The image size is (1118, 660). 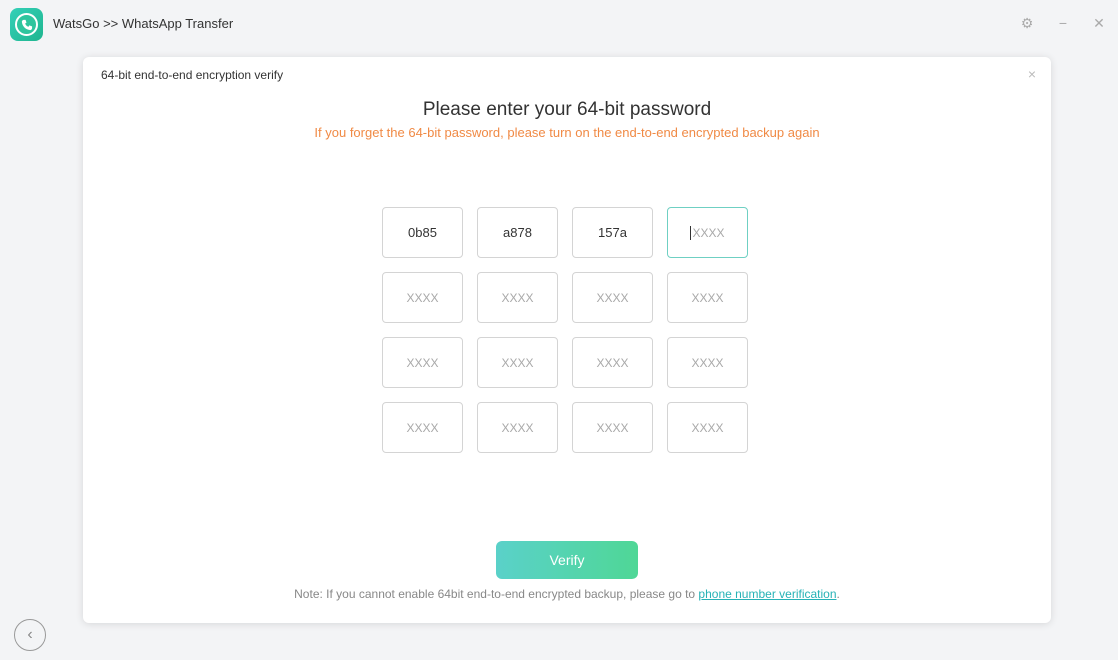 I want to click on segment-value: a878, so click(x=517, y=232).